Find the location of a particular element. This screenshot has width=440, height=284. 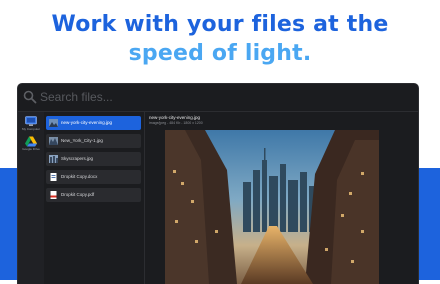

file-name: Dropkit Copy.docx is located at coordinates (79, 176).